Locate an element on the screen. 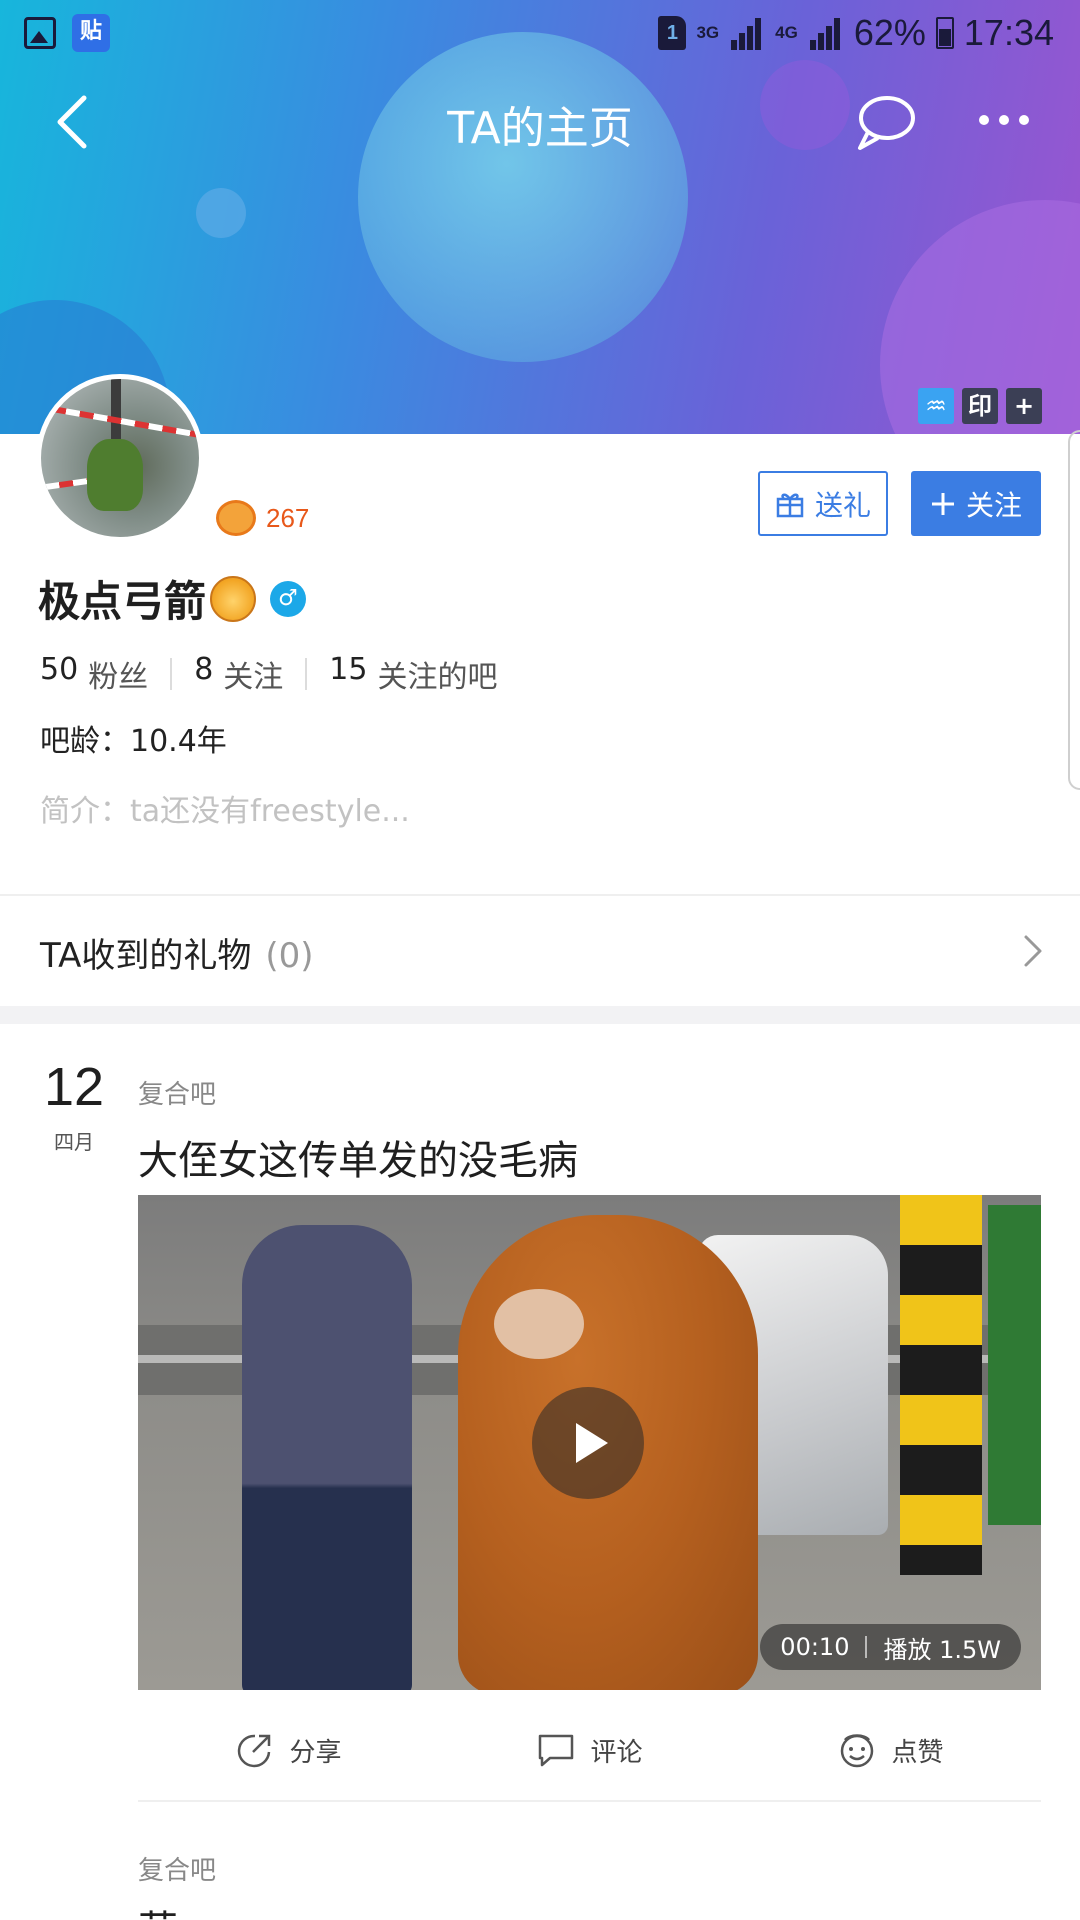 The image size is (1080, 1920). post-date-day: 12 is located at coordinates (74, 1087).